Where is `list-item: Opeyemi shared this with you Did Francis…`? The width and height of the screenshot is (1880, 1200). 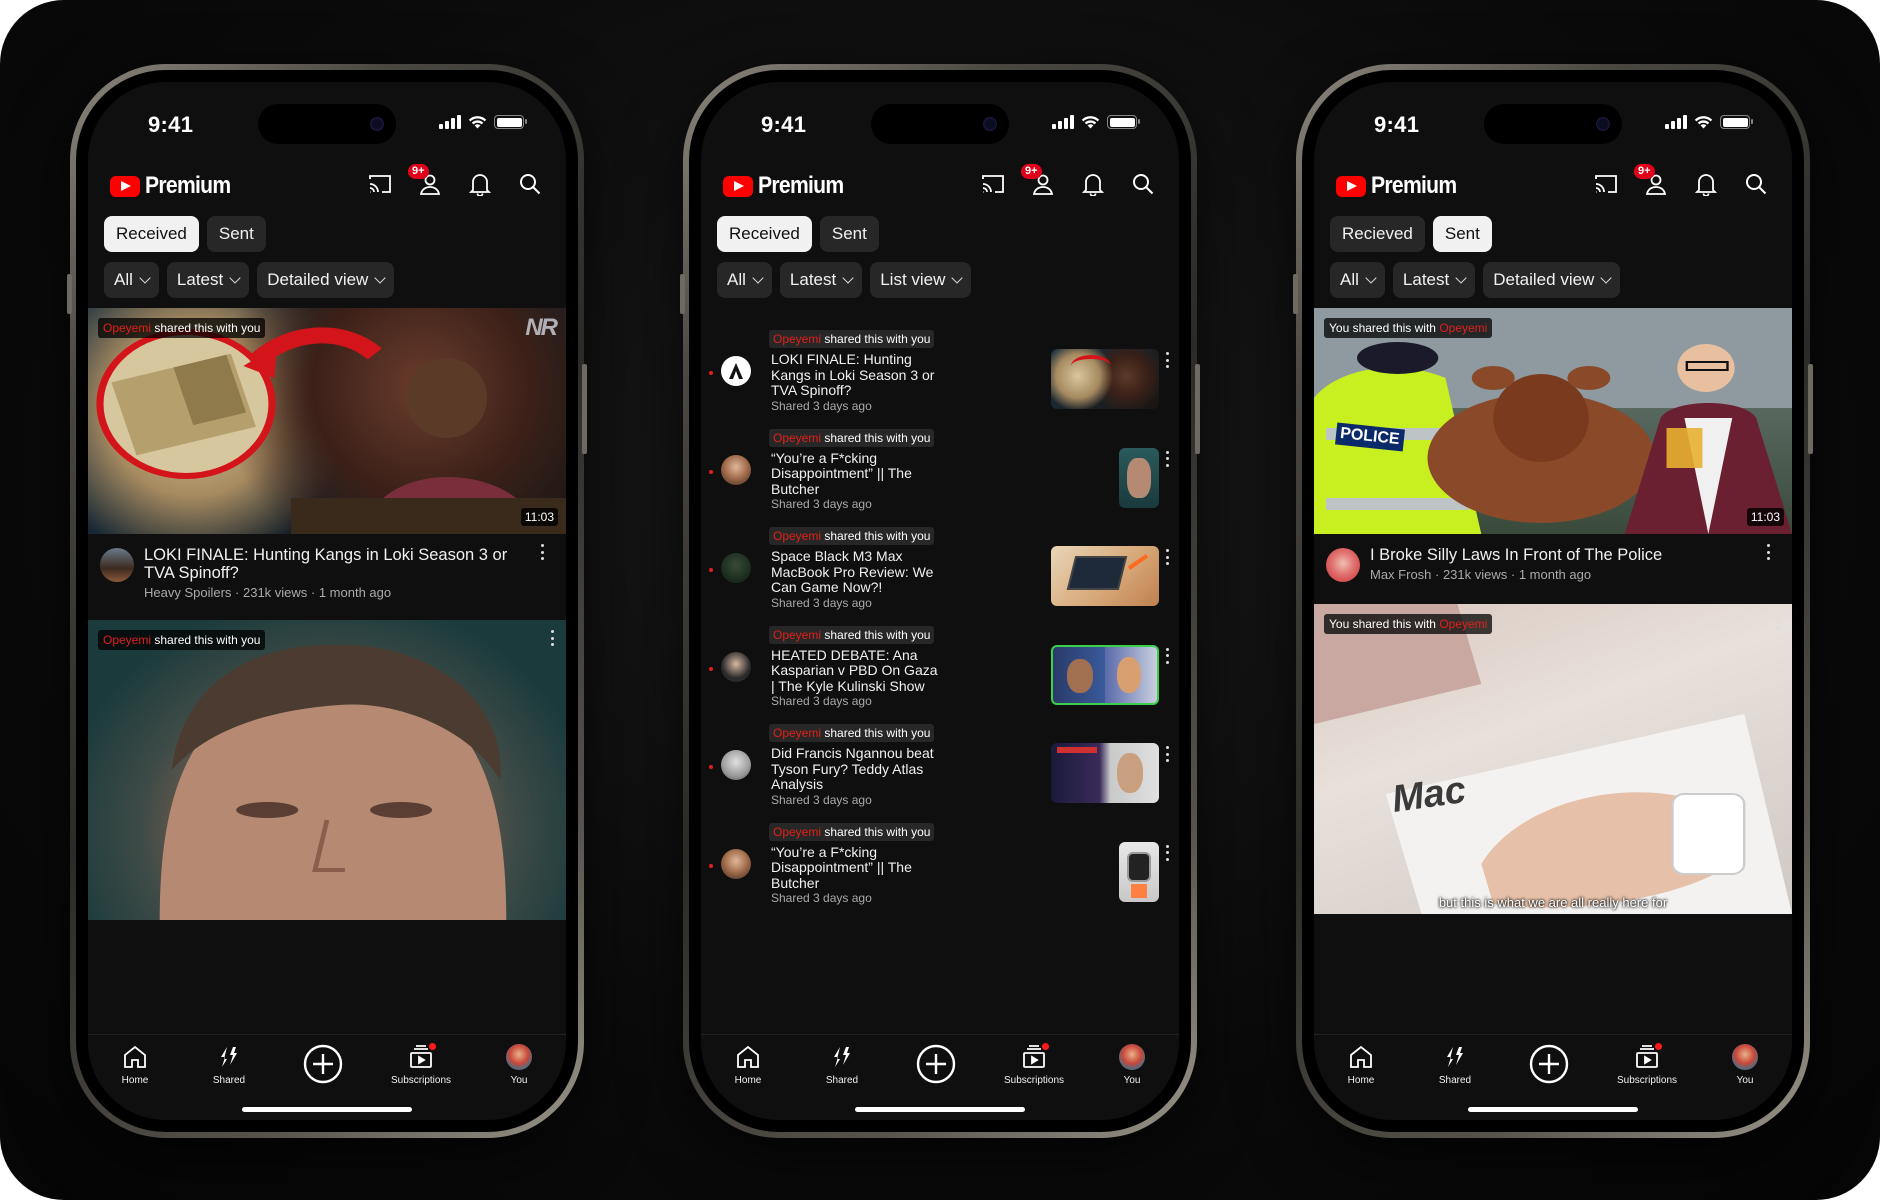
list-item: Opeyemi shared this with you Did Francis… is located at coordinates (940, 767).